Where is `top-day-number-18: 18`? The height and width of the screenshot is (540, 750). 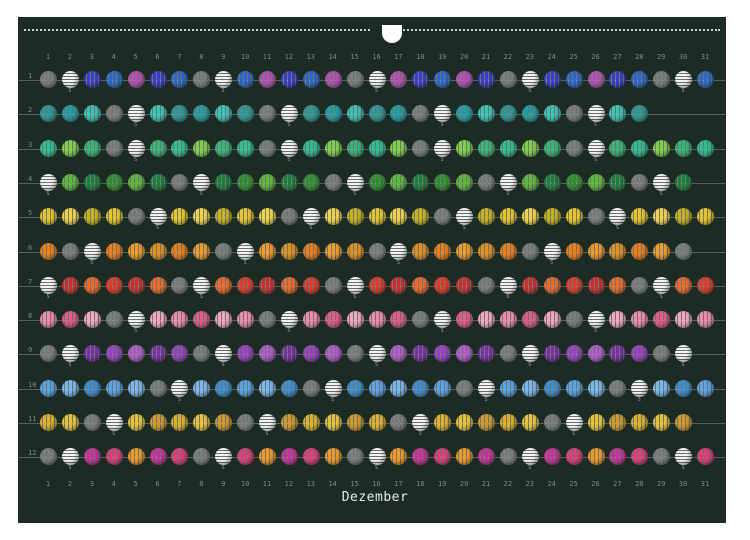
top-day-number-18: 18 is located at coordinates (420, 57).